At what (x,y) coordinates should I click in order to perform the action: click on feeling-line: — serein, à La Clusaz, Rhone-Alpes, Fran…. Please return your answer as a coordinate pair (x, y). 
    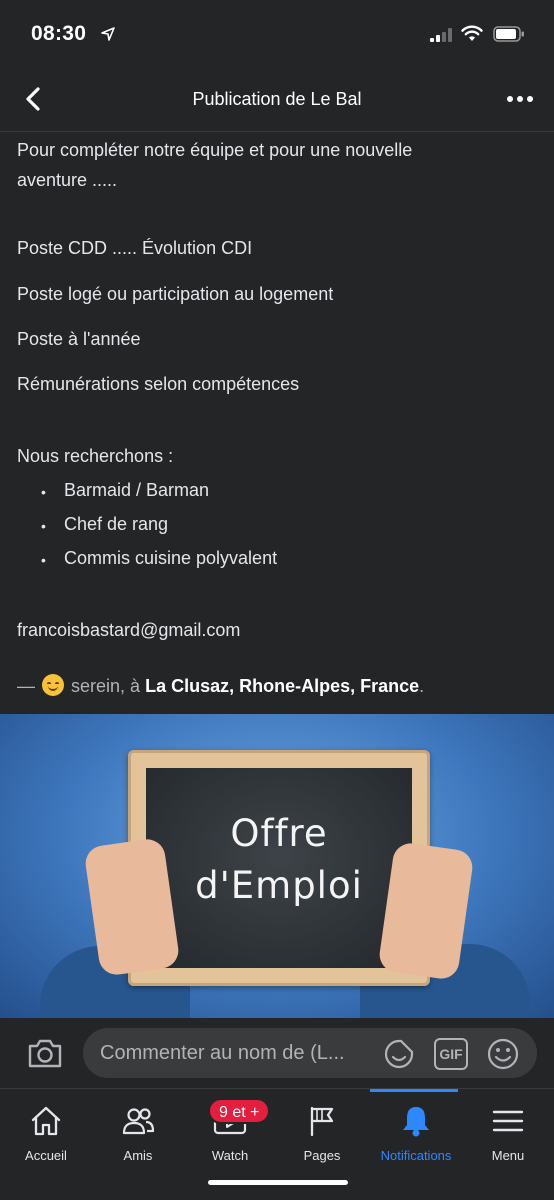
    Looking at the image, I should click on (220, 686).